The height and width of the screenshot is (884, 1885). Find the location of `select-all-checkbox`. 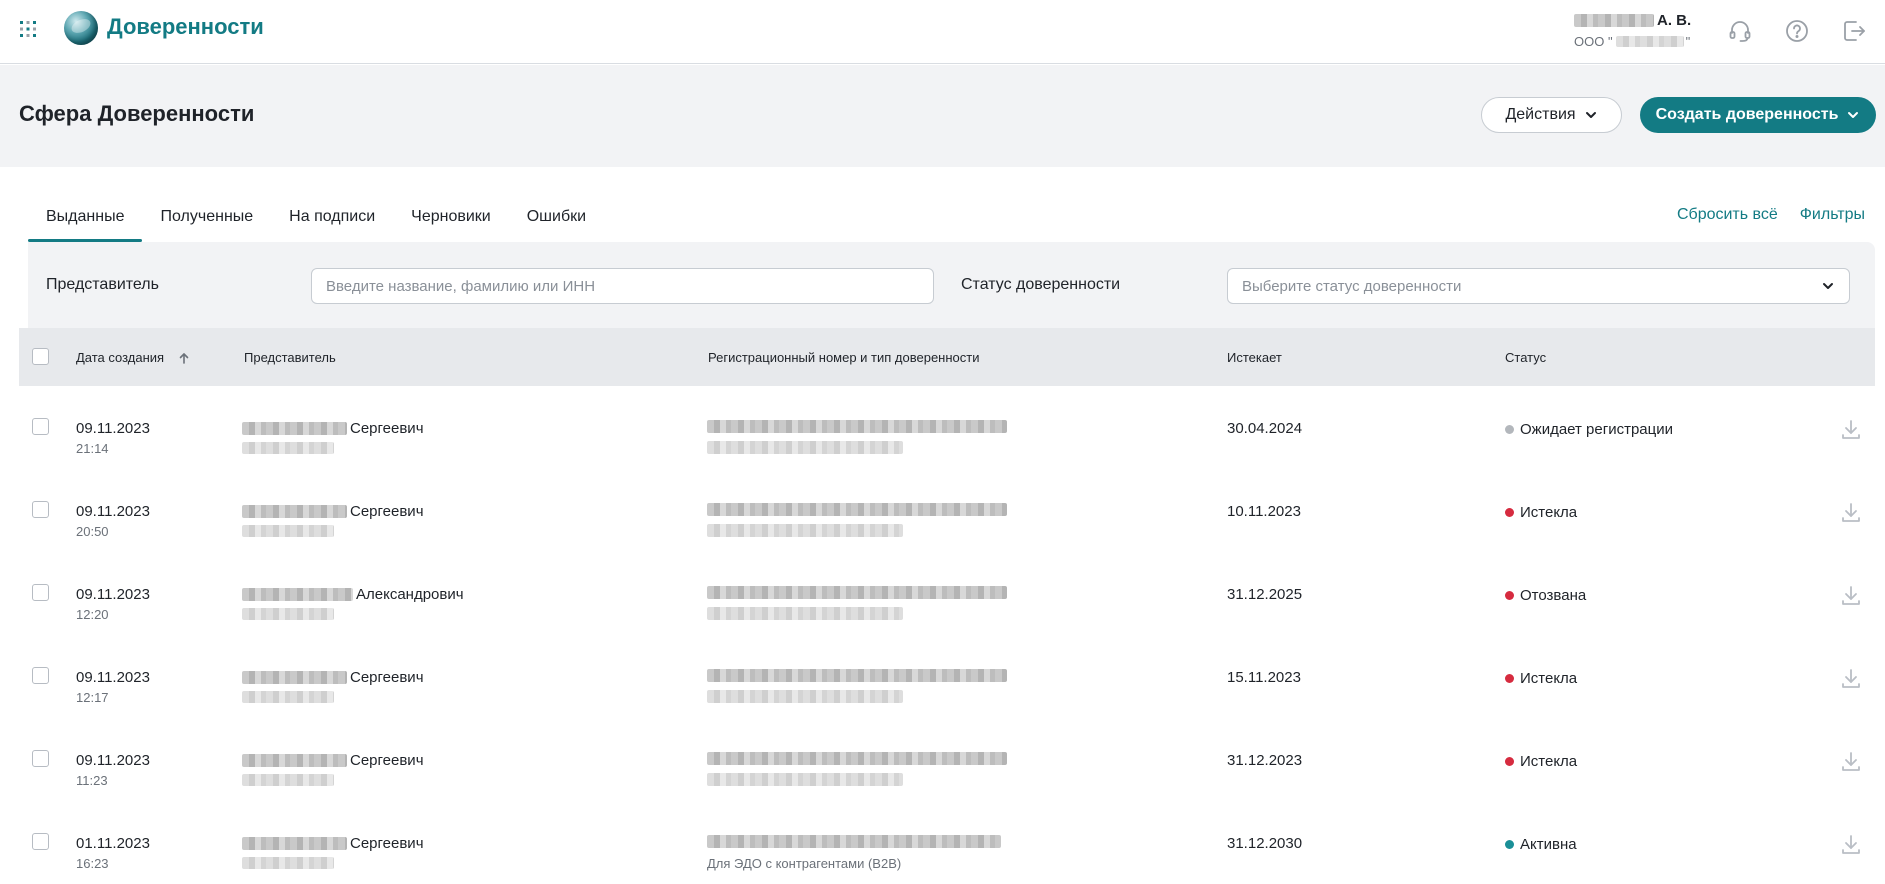

select-all-checkbox is located at coordinates (40, 356).